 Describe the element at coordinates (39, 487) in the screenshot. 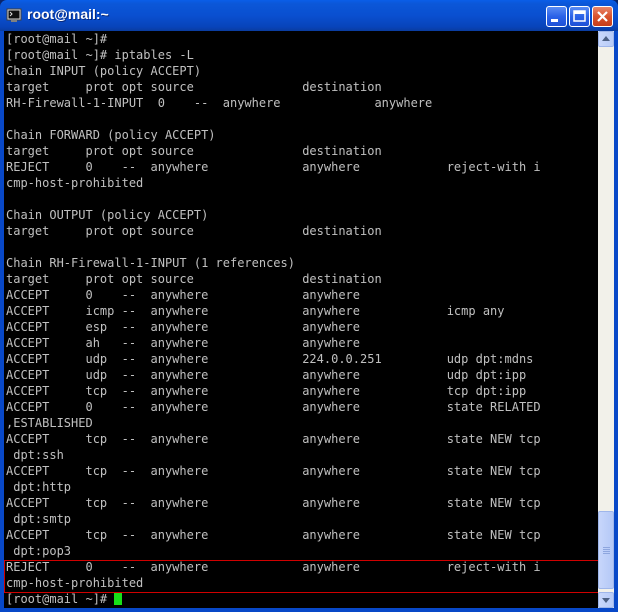

I see `terminal-line: dpt:http` at that location.